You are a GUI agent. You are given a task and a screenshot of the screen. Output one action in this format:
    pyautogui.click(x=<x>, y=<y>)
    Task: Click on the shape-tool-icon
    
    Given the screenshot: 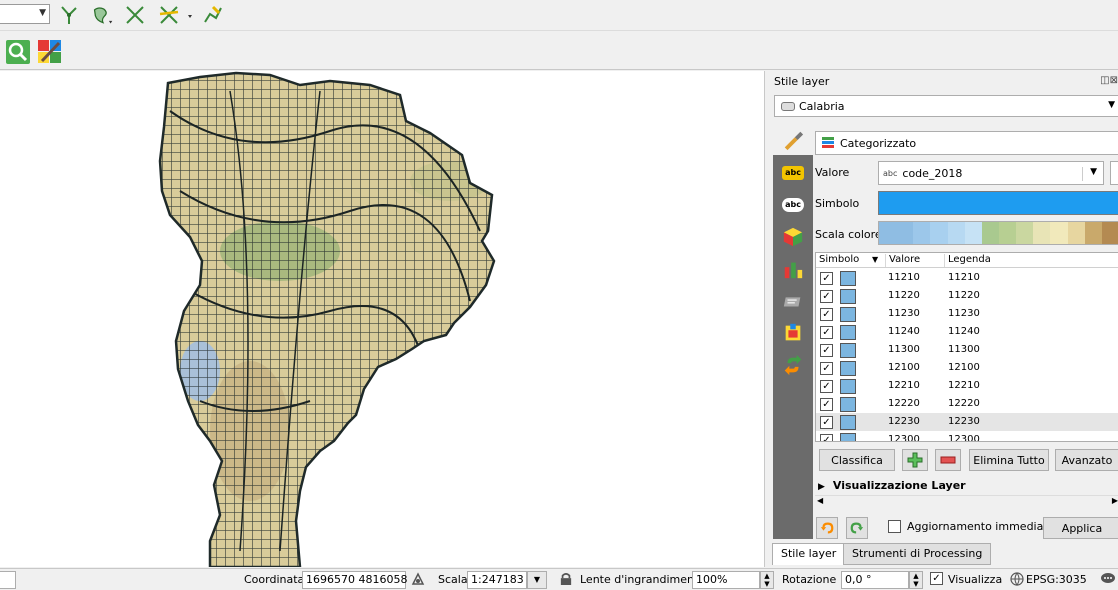 What is the action you would take?
    pyautogui.click(x=103, y=15)
    